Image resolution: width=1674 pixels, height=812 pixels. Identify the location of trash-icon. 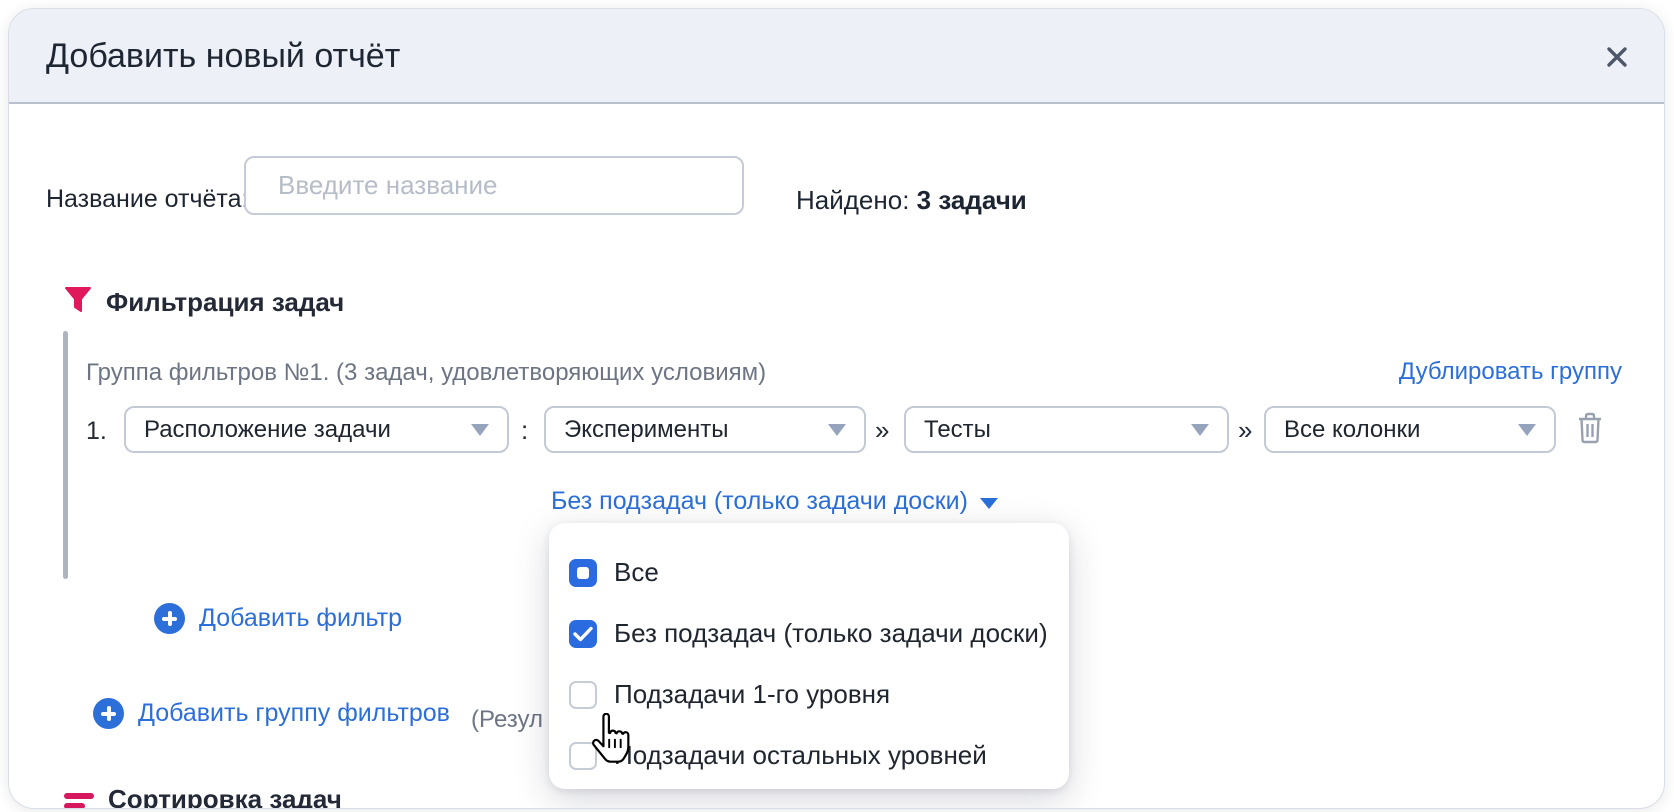
(1590, 430).